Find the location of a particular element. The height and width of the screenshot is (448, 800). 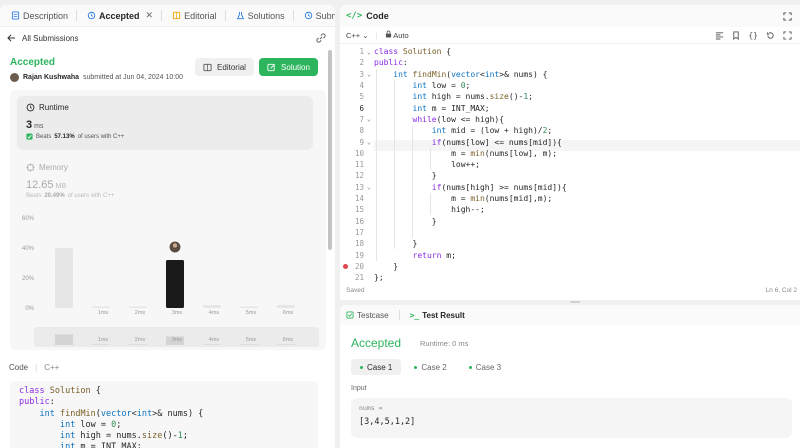

tab-test-result: >_ Test Result is located at coordinates (437, 315).